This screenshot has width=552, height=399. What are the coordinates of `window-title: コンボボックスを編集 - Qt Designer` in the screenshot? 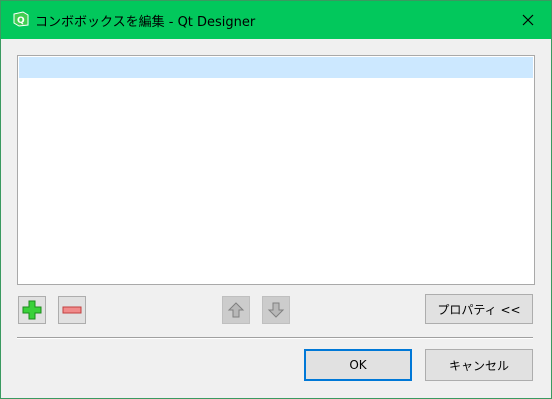 It's located at (145, 22).